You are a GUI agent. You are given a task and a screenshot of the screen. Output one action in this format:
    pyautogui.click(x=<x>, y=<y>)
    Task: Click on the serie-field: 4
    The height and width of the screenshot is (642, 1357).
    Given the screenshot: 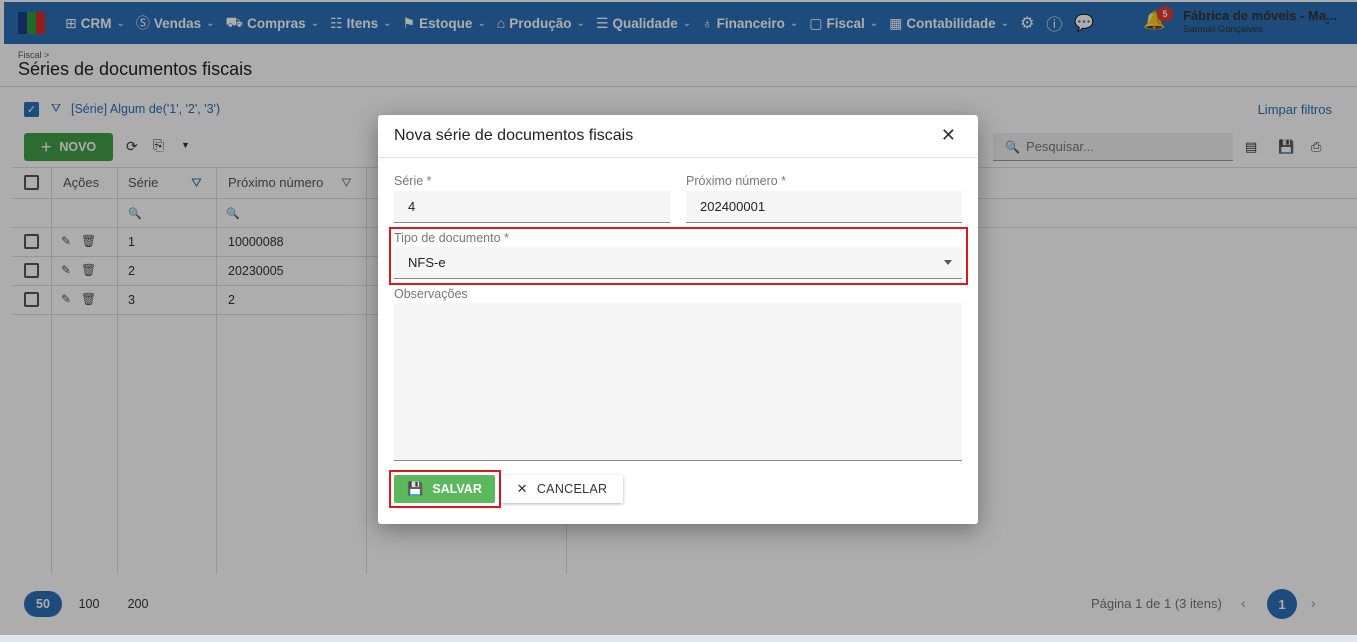 What is the action you would take?
    pyautogui.click(x=532, y=207)
    